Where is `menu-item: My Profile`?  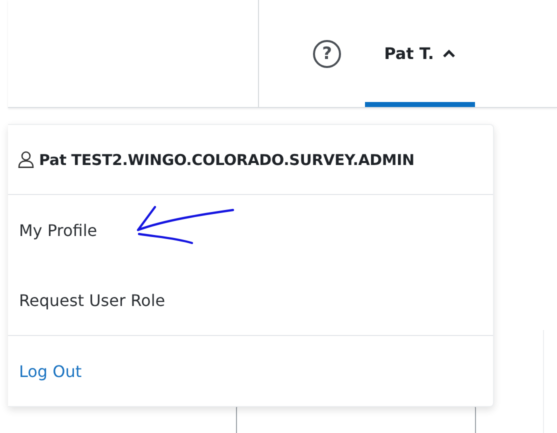
menu-item: My Profile is located at coordinates (56, 230).